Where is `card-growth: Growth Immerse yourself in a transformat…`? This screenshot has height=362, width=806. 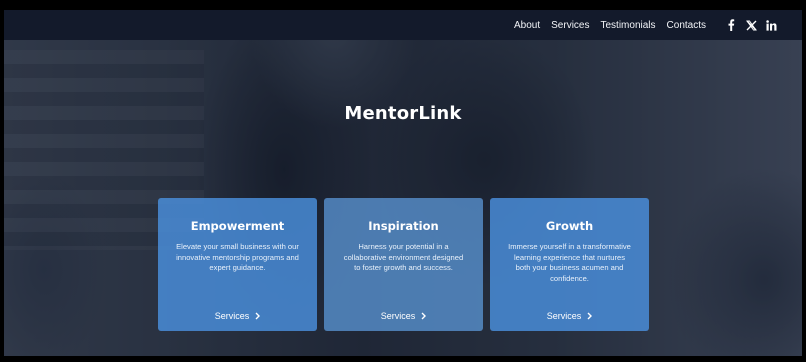
card-growth: Growth Immerse yourself in a transformat… is located at coordinates (569, 264).